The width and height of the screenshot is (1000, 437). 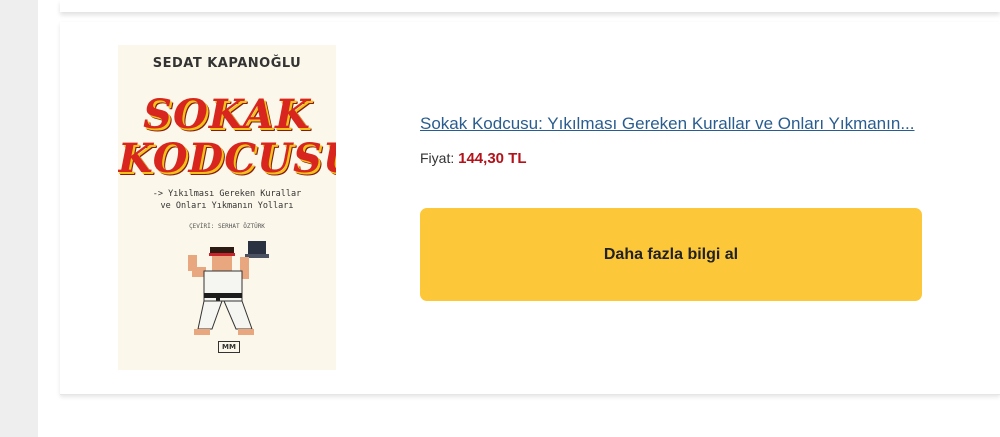 What do you see at coordinates (229, 347) in the screenshot?
I see `publisher-logo: MM` at bounding box center [229, 347].